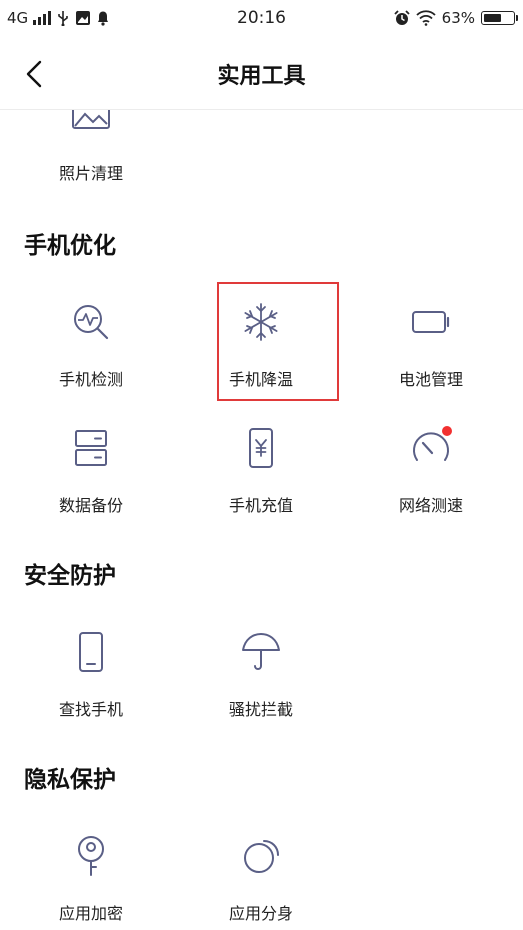  What do you see at coordinates (91, 882) in the screenshot?
I see `tool-app-encrypt: 应用加密` at bounding box center [91, 882].